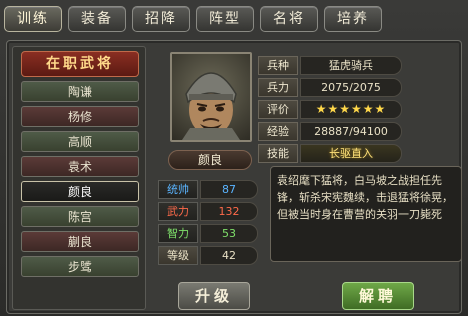  What do you see at coordinates (80, 216) in the screenshot?
I see `sidebar-item-general: 陈宫` at bounding box center [80, 216].